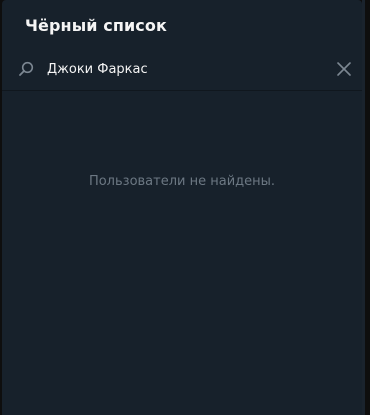  What do you see at coordinates (182, 90) in the screenshot?
I see `divider` at bounding box center [182, 90].